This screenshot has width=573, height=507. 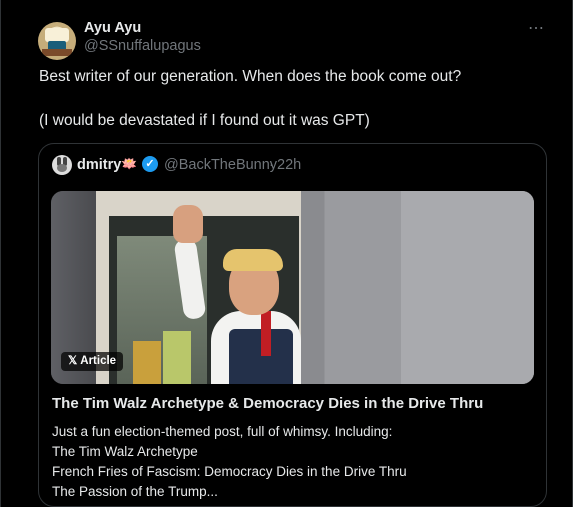 I want to click on x-logo-icon: 𝕏, so click(x=73, y=361).